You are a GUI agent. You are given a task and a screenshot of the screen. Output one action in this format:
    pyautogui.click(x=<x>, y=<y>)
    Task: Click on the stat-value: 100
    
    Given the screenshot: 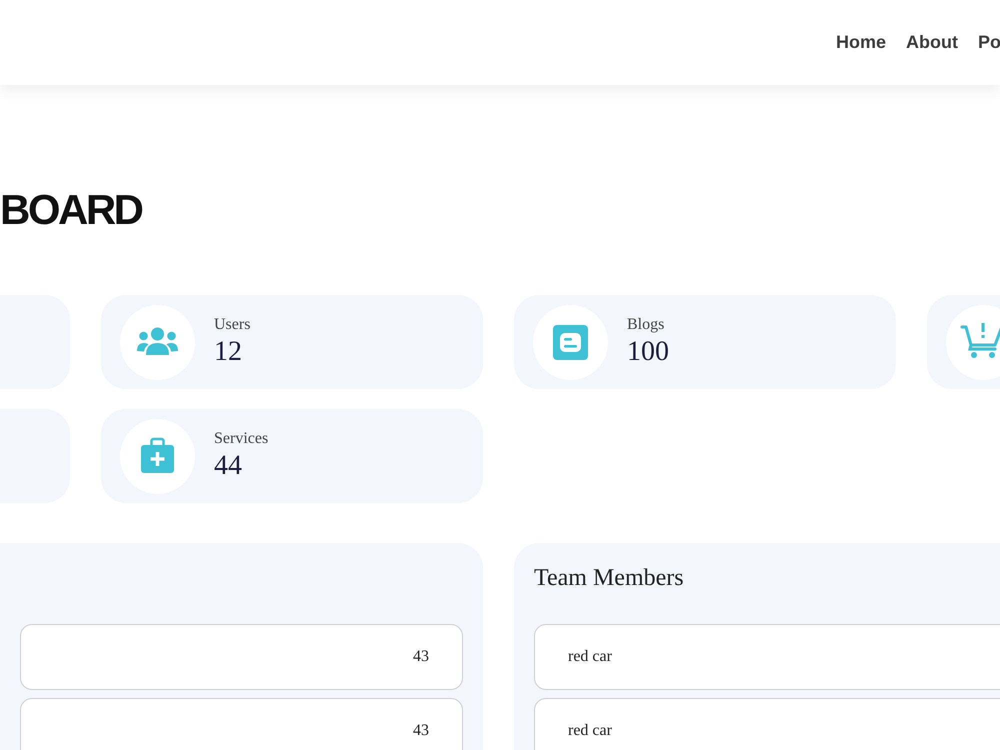 What is the action you would take?
    pyautogui.click(x=648, y=352)
    